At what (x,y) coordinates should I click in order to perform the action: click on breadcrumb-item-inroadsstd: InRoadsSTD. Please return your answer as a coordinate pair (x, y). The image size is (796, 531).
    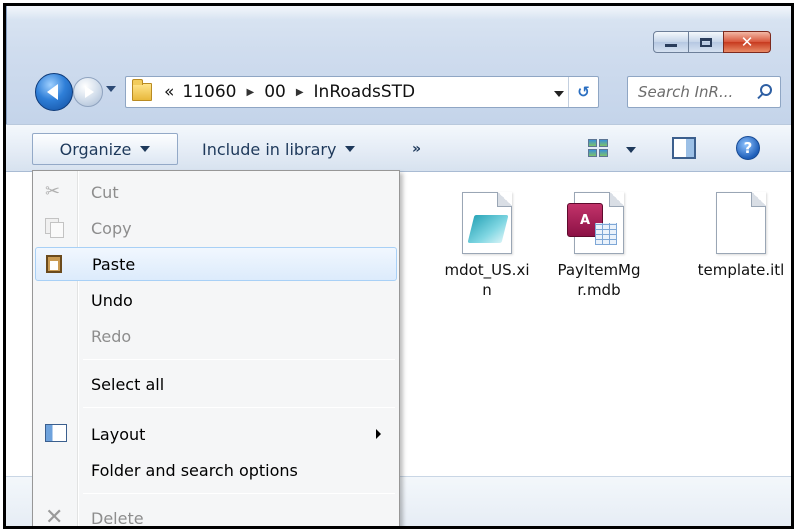
    Looking at the image, I should click on (365, 92).